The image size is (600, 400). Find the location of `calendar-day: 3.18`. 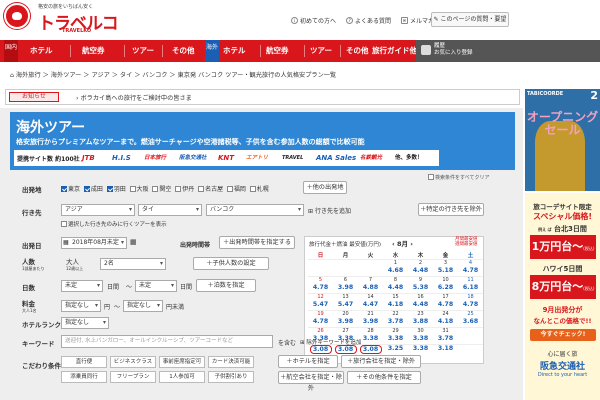

calendar-day: 3.18 is located at coordinates (445, 352).